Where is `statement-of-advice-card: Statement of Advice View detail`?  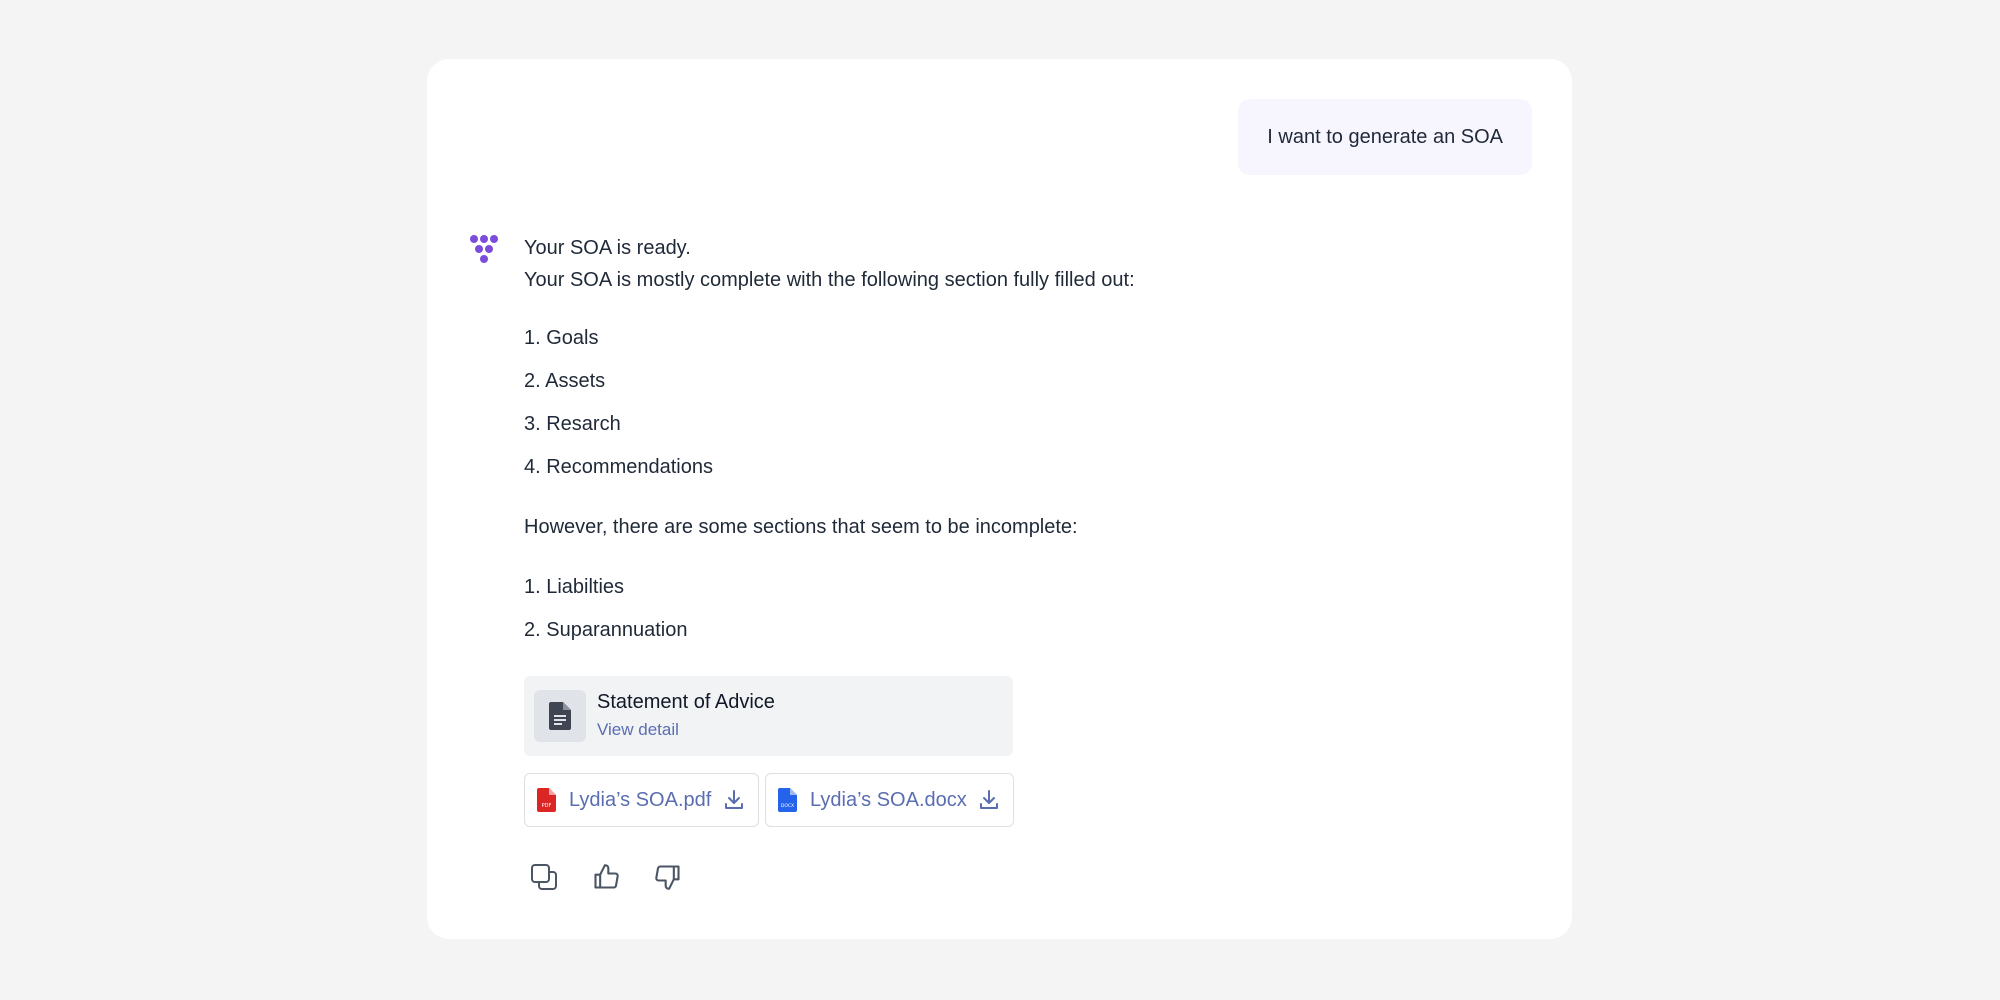
statement-of-advice-card: Statement of Advice View detail is located at coordinates (768, 716).